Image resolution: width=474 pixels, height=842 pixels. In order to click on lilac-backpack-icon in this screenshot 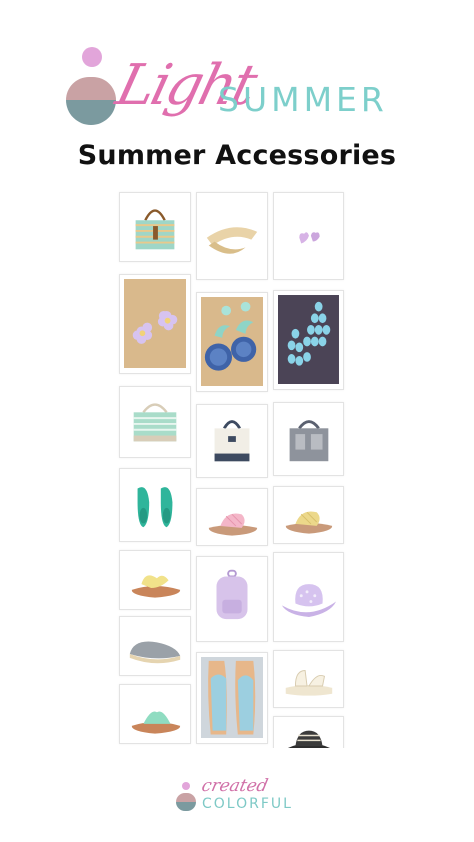, I will do `click(232, 594)`.